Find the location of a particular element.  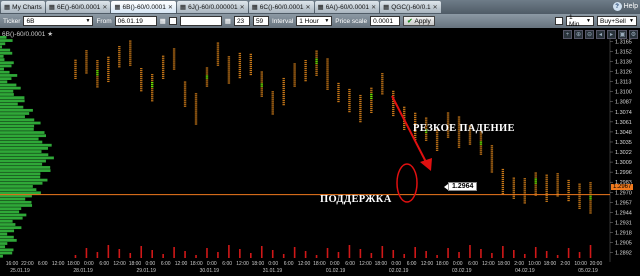

zoom-out-icon: ⊖ is located at coordinates (589, 34).